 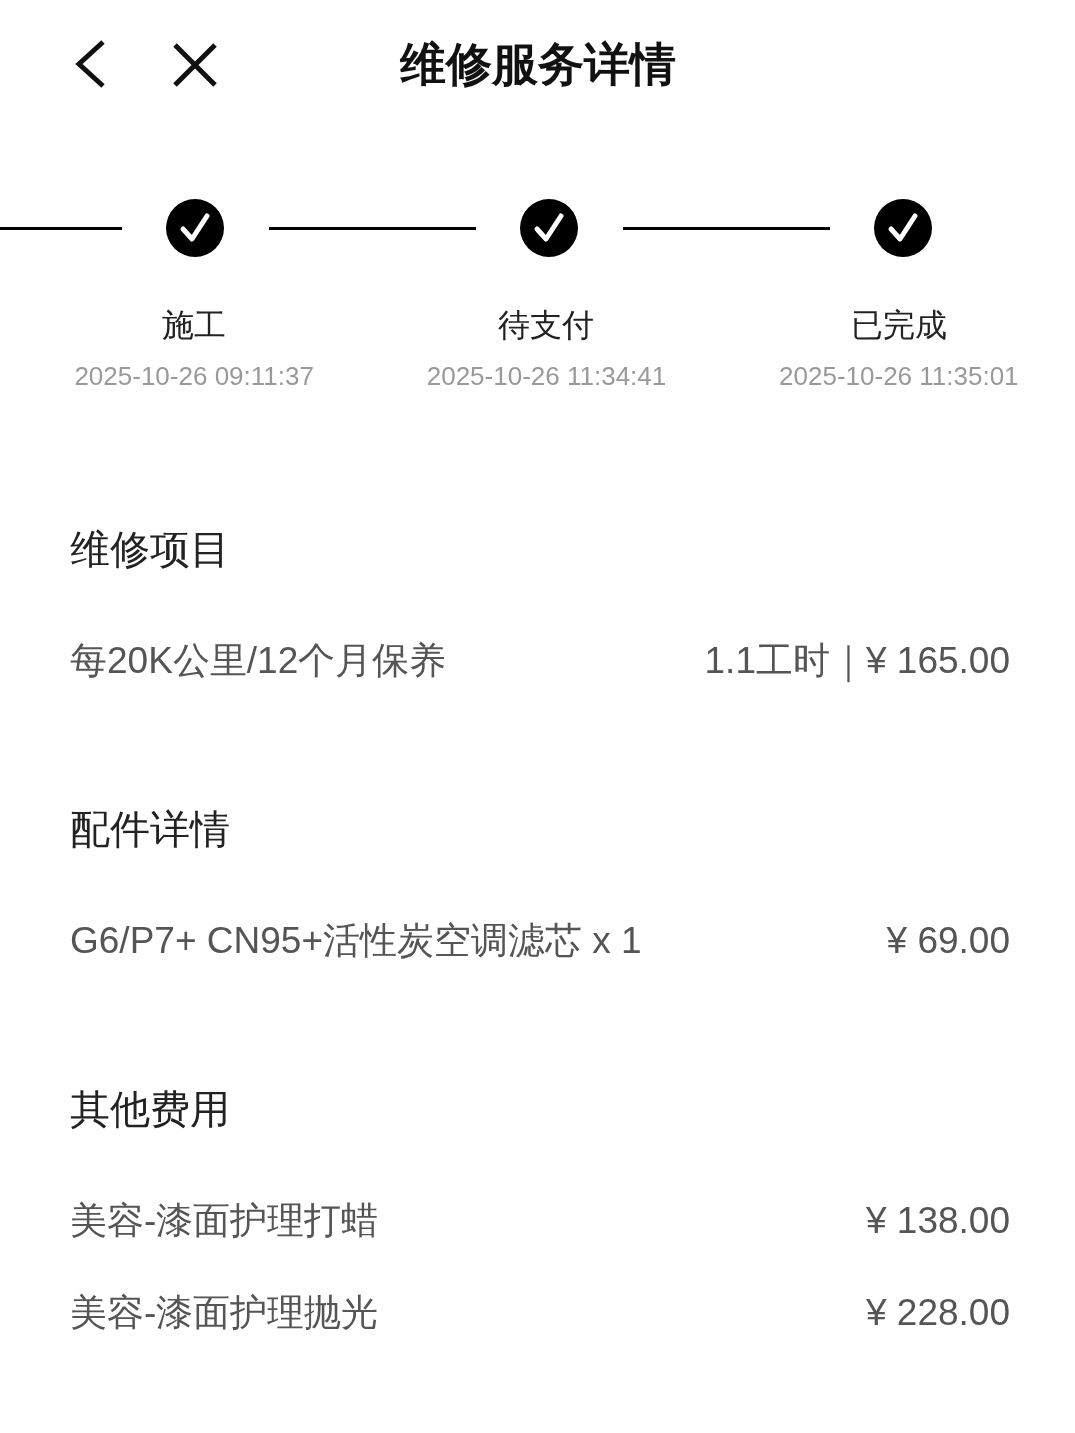 What do you see at coordinates (258, 661) in the screenshot?
I see `item-name: 每20K公里/12个月保养` at bounding box center [258, 661].